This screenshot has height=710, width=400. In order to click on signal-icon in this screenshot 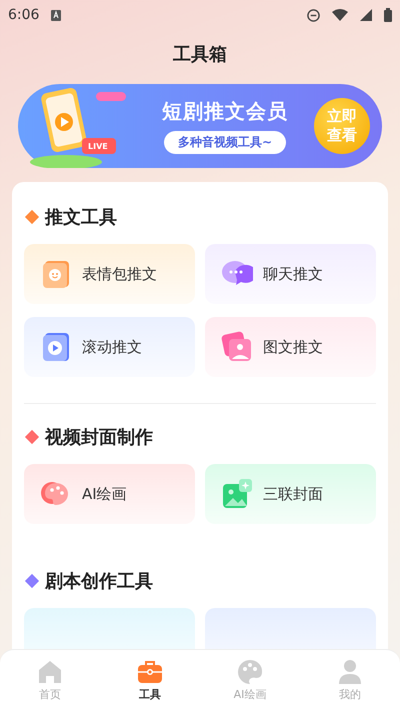, I will do `click(366, 15)`.